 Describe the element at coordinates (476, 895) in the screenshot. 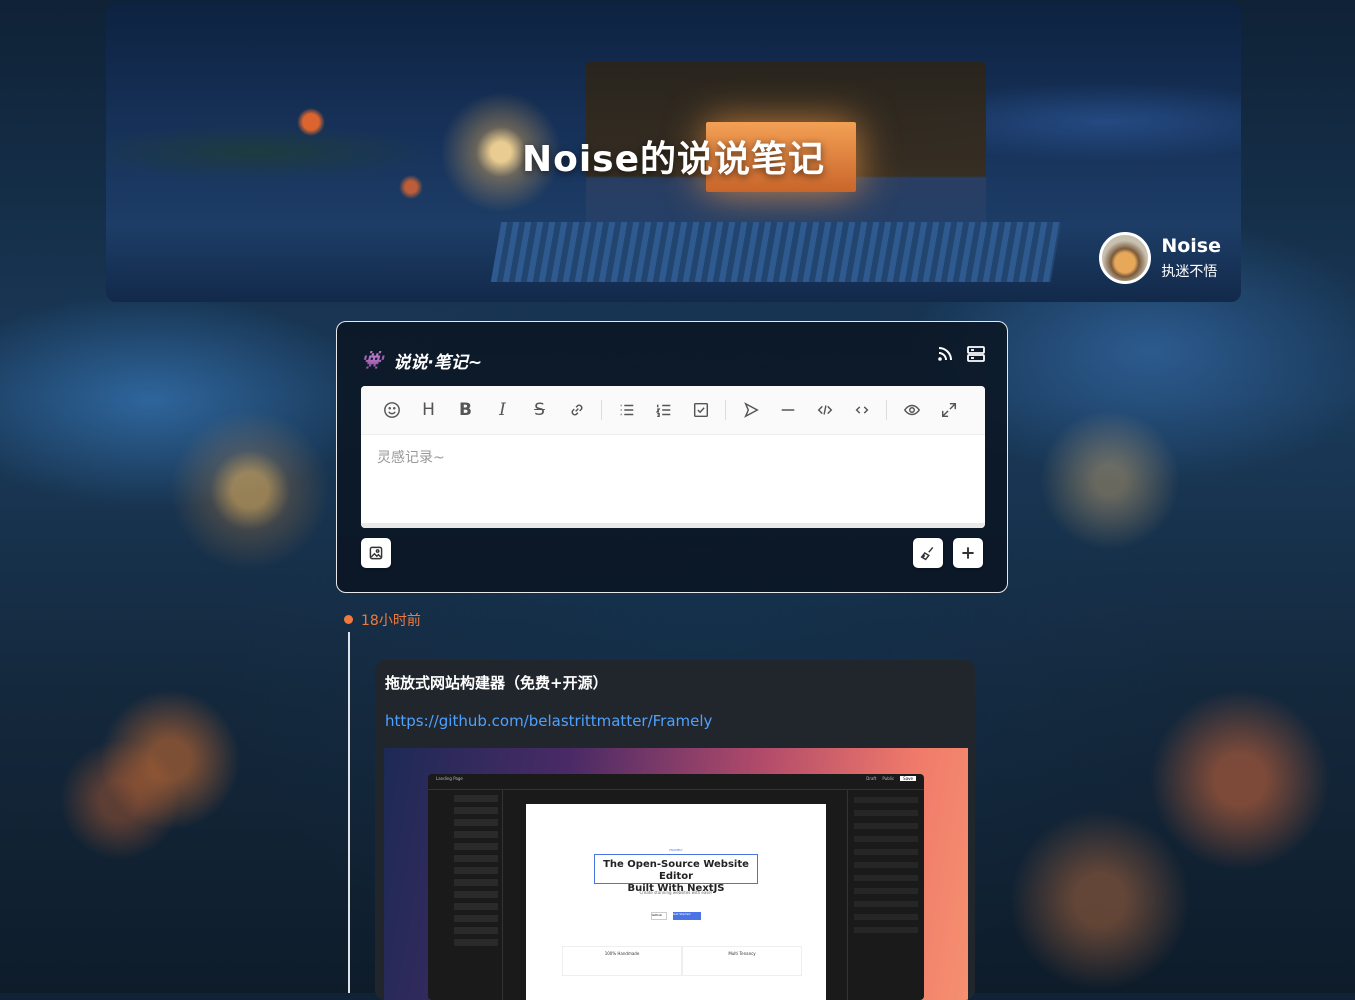

I see `preview-left-panel` at that location.